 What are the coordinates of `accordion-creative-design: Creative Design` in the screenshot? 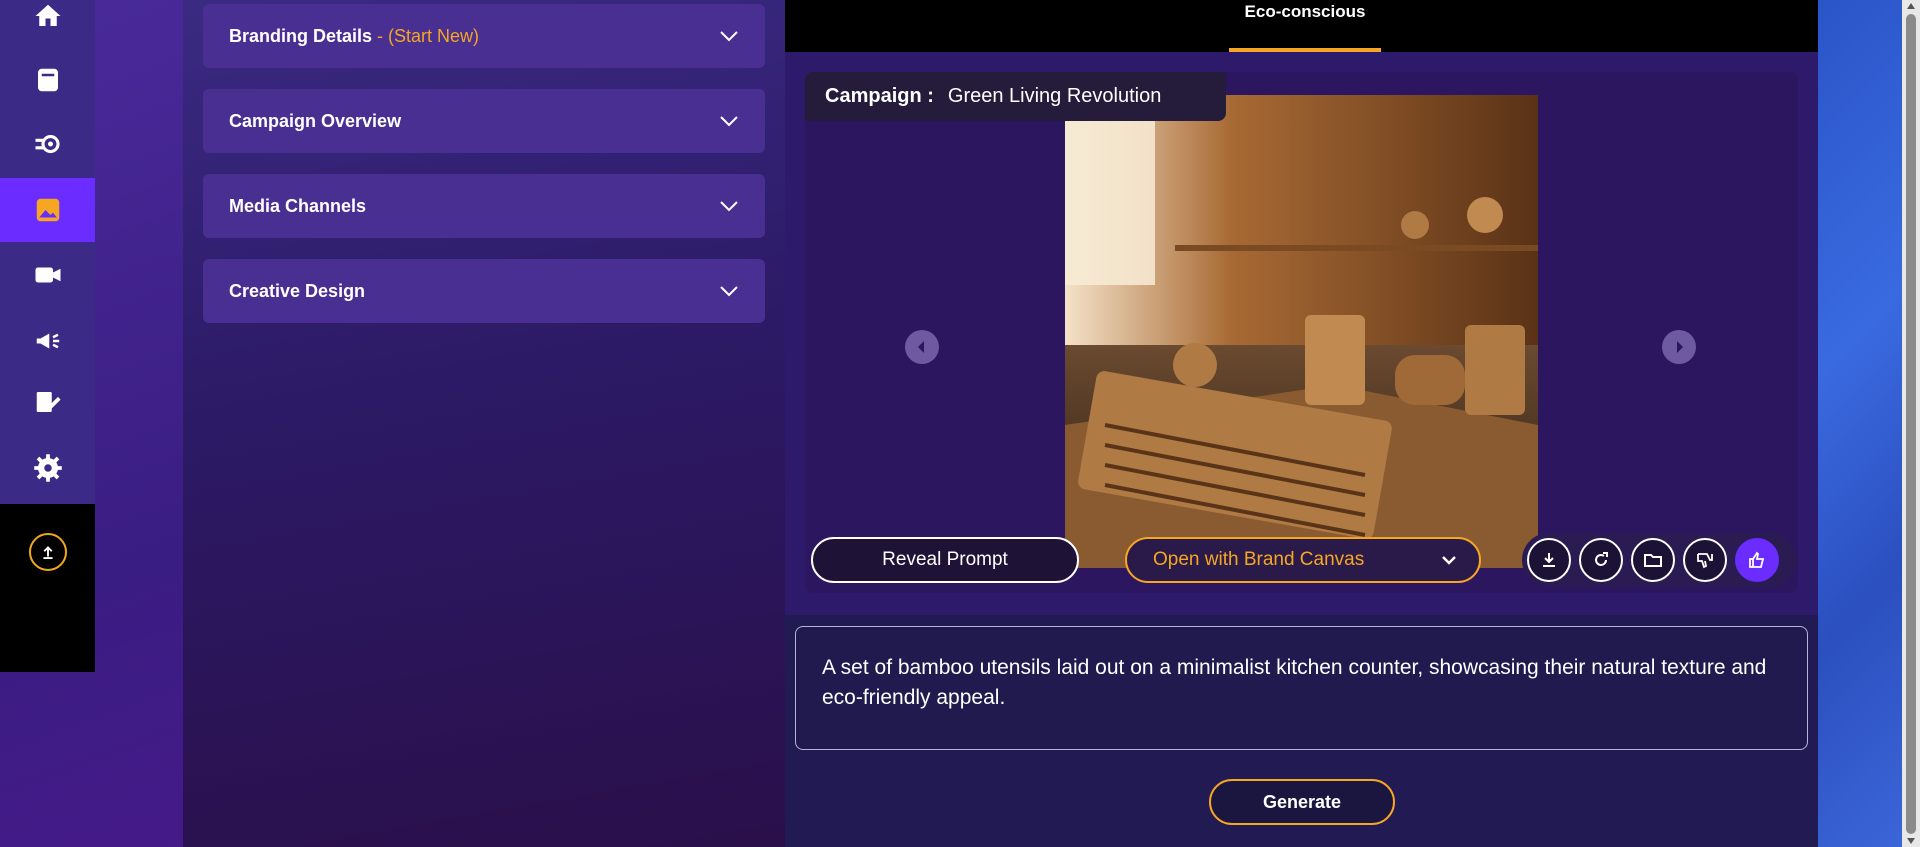 It's located at (484, 291).